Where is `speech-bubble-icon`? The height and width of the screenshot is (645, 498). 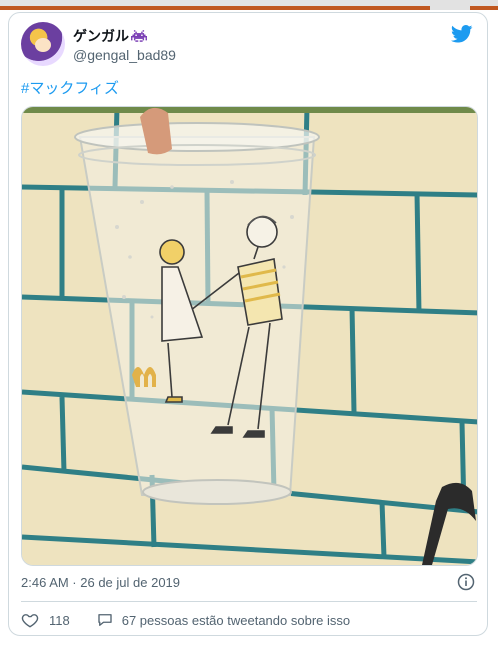
speech-bubble-icon is located at coordinates (105, 620).